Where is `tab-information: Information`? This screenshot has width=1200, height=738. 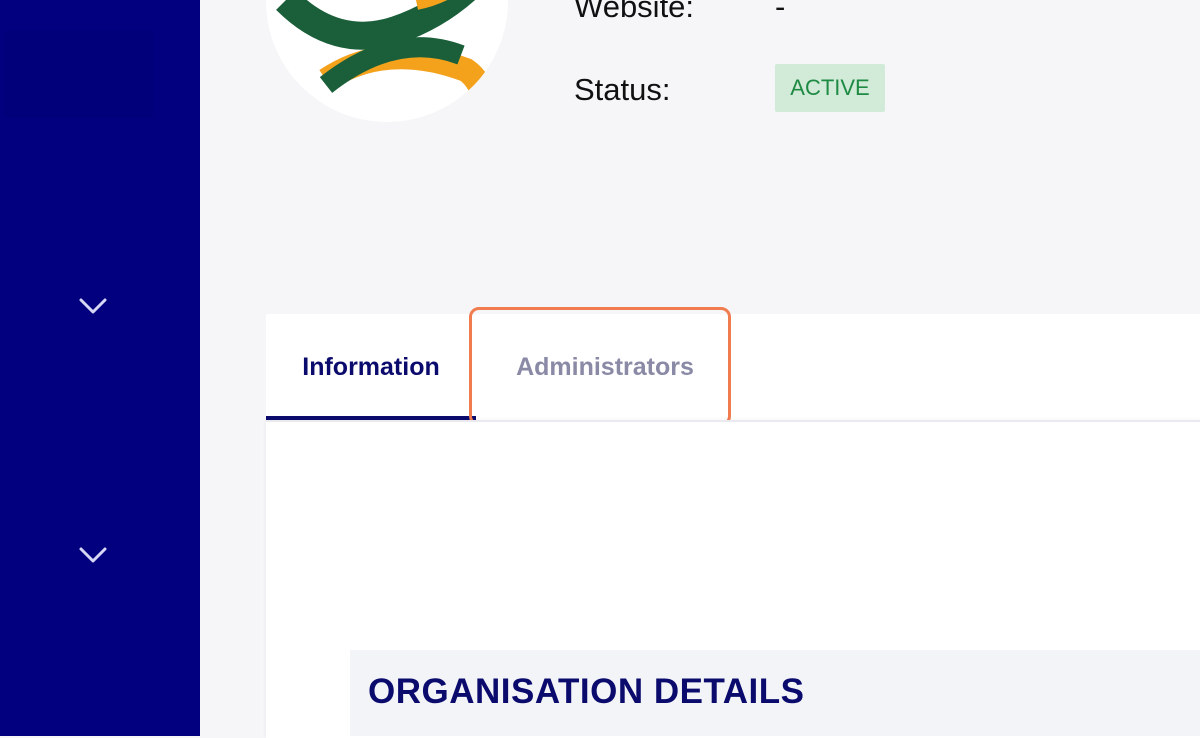 tab-information: Information is located at coordinates (371, 367).